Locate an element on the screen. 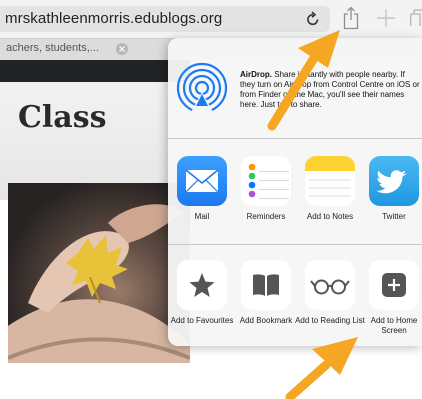 Image resolution: width=422 pixels, height=399 pixels. star-icon is located at coordinates (202, 285).